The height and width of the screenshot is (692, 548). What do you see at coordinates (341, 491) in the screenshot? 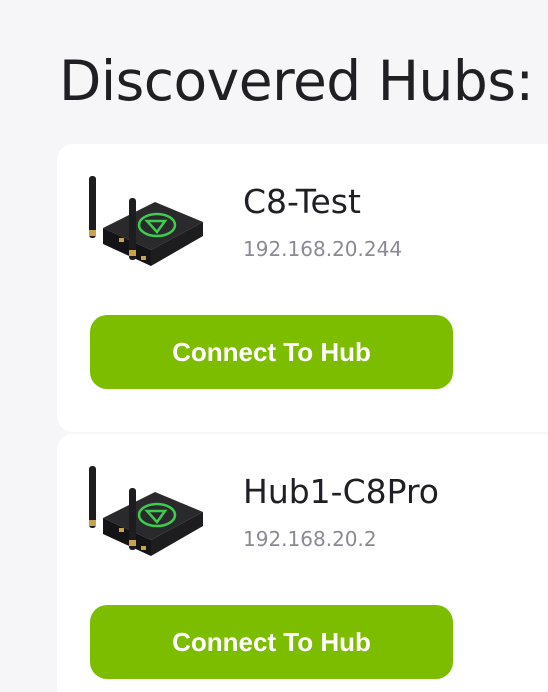
I see `hub-name: Hub1-C8Pro` at bounding box center [341, 491].